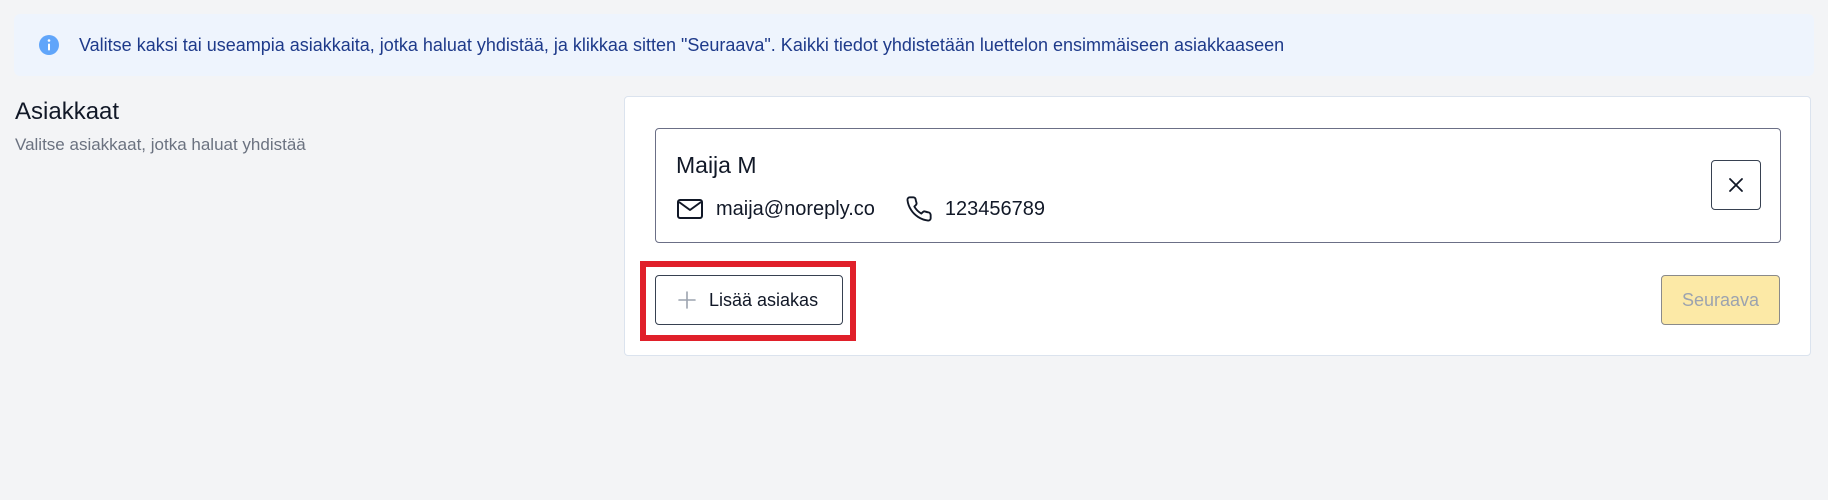 This screenshot has width=1828, height=500. Describe the element at coordinates (919, 209) in the screenshot. I see `phone-icon` at that location.